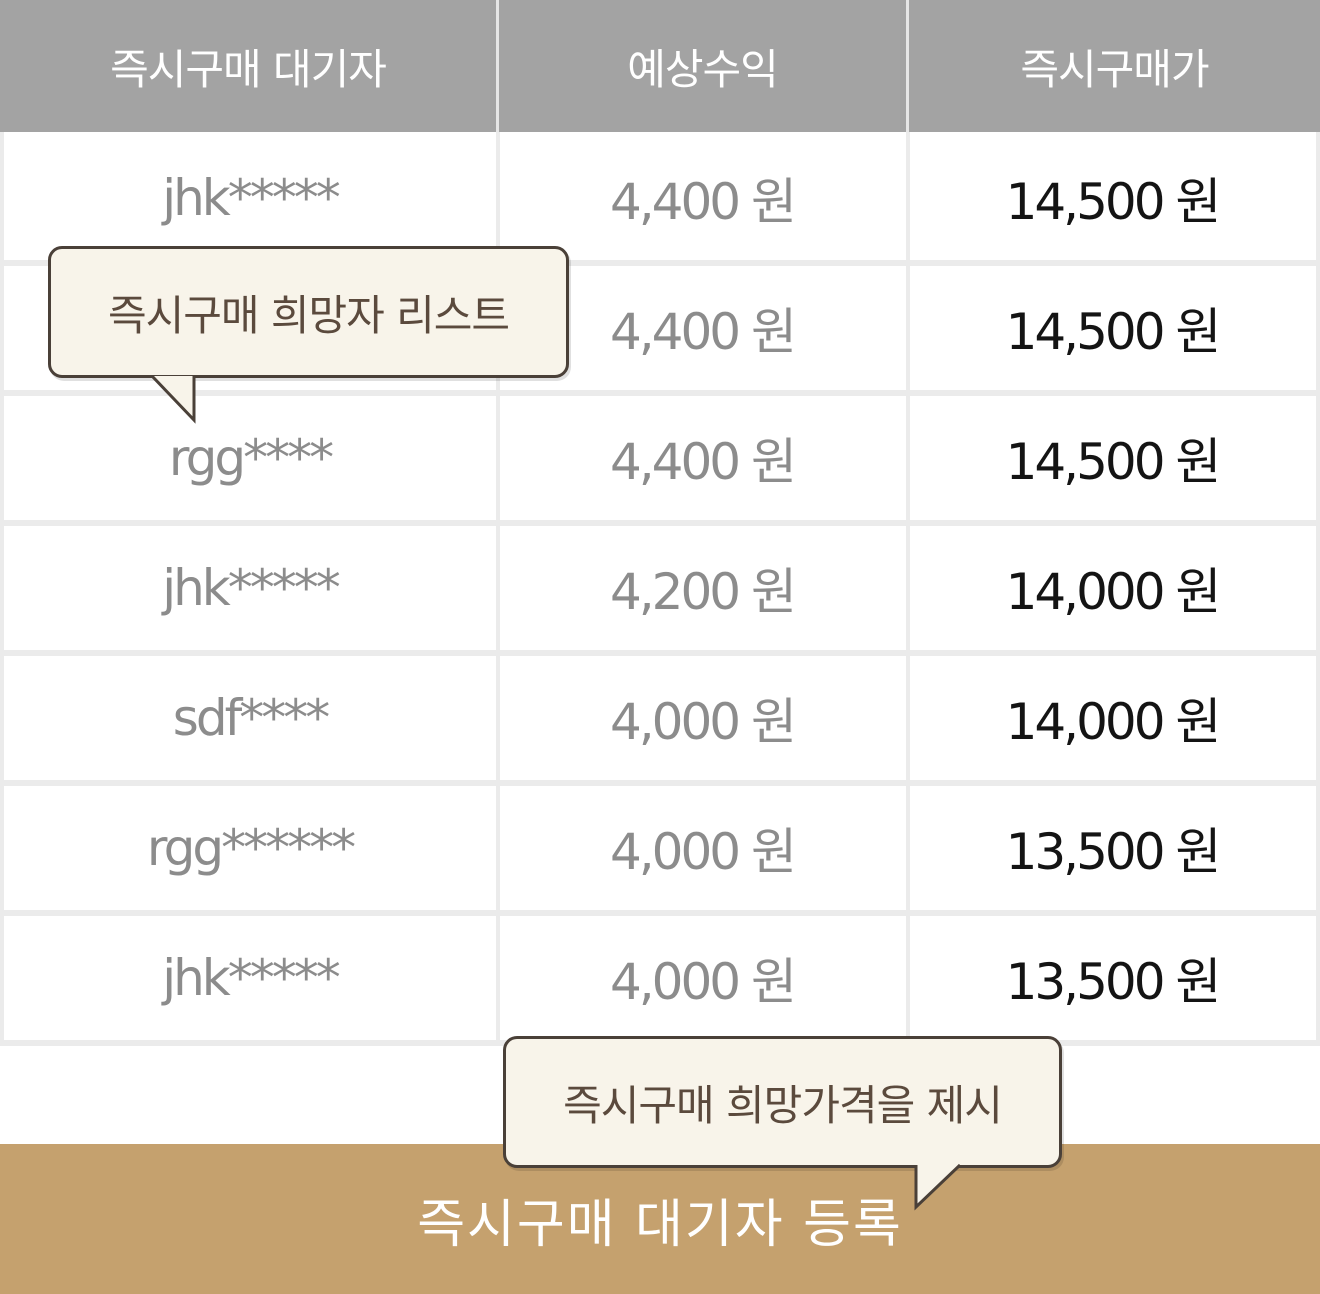  What do you see at coordinates (703, 69) in the screenshot?
I see `header-expected-profit: 예상수익` at bounding box center [703, 69].